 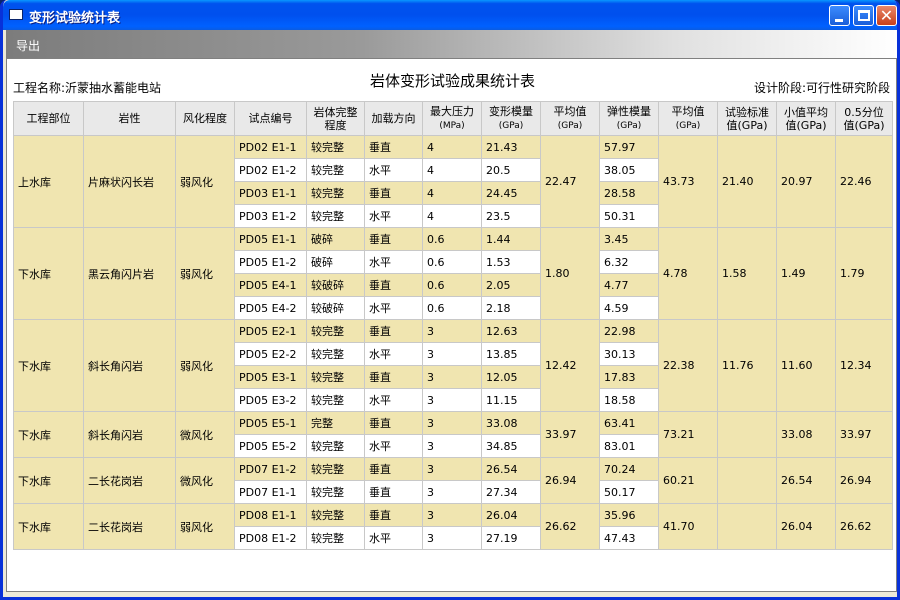 What do you see at coordinates (806, 526) in the screenshot?
I see `min-avg-cell: 26.04` at bounding box center [806, 526].